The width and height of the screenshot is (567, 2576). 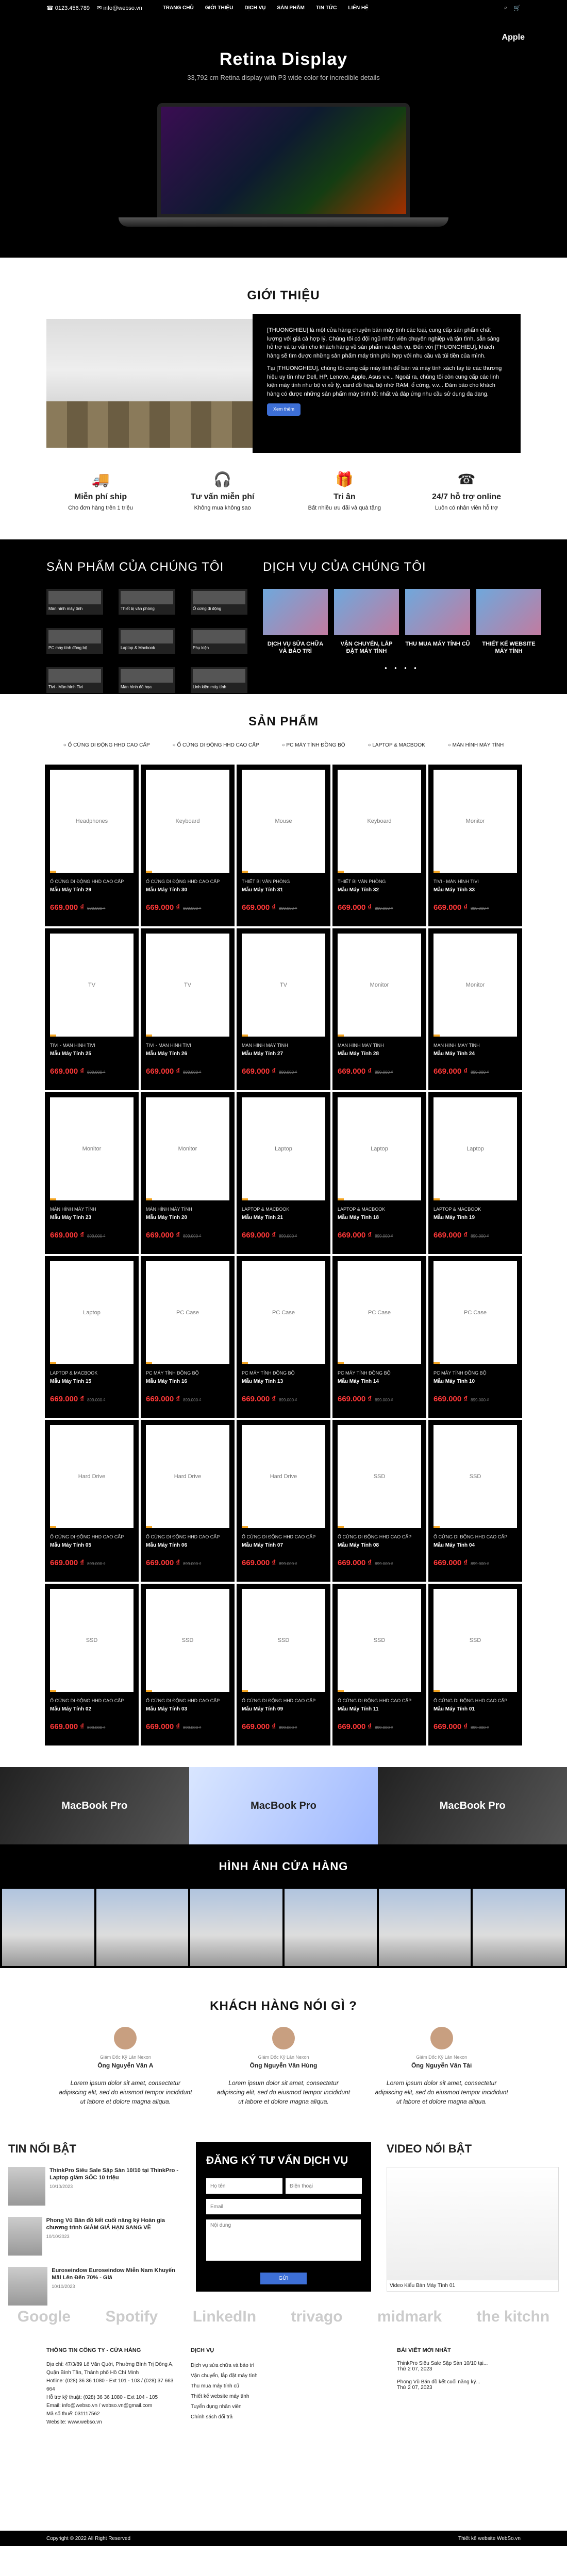 What do you see at coordinates (379, 1545) in the screenshot?
I see `product-name: Mẫu Máy Tính 08` at bounding box center [379, 1545].